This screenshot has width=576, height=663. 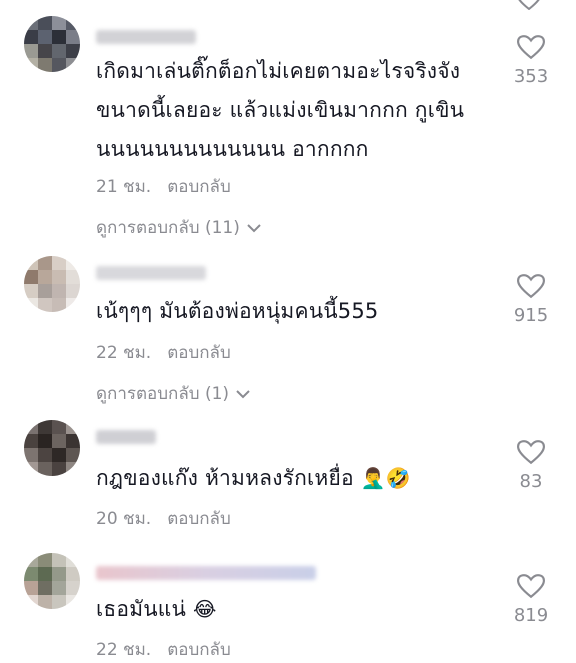 What do you see at coordinates (237, 311) in the screenshot?
I see `comment-text: เน้ๆๆๆ มันต้องพ่อหนุ่มคนนี้555` at bounding box center [237, 311].